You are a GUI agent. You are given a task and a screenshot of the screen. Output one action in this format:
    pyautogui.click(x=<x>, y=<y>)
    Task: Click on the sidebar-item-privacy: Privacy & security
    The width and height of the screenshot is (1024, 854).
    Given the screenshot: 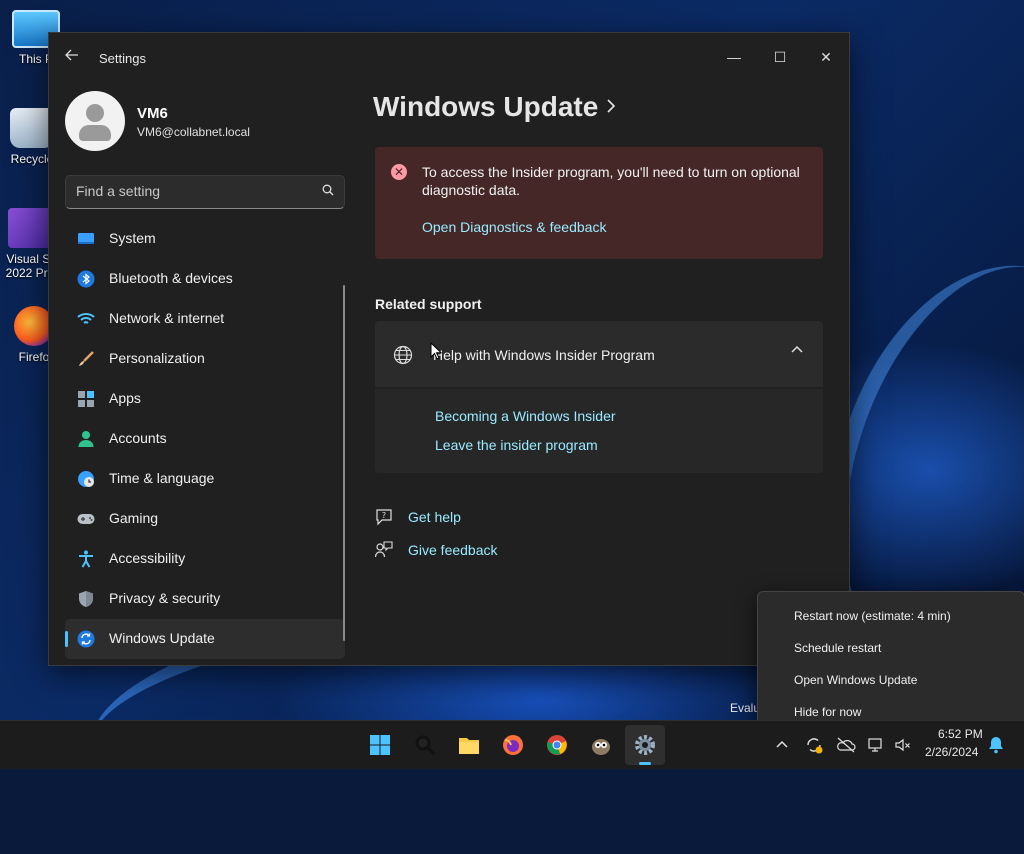 What is the action you would take?
    pyautogui.click(x=205, y=599)
    